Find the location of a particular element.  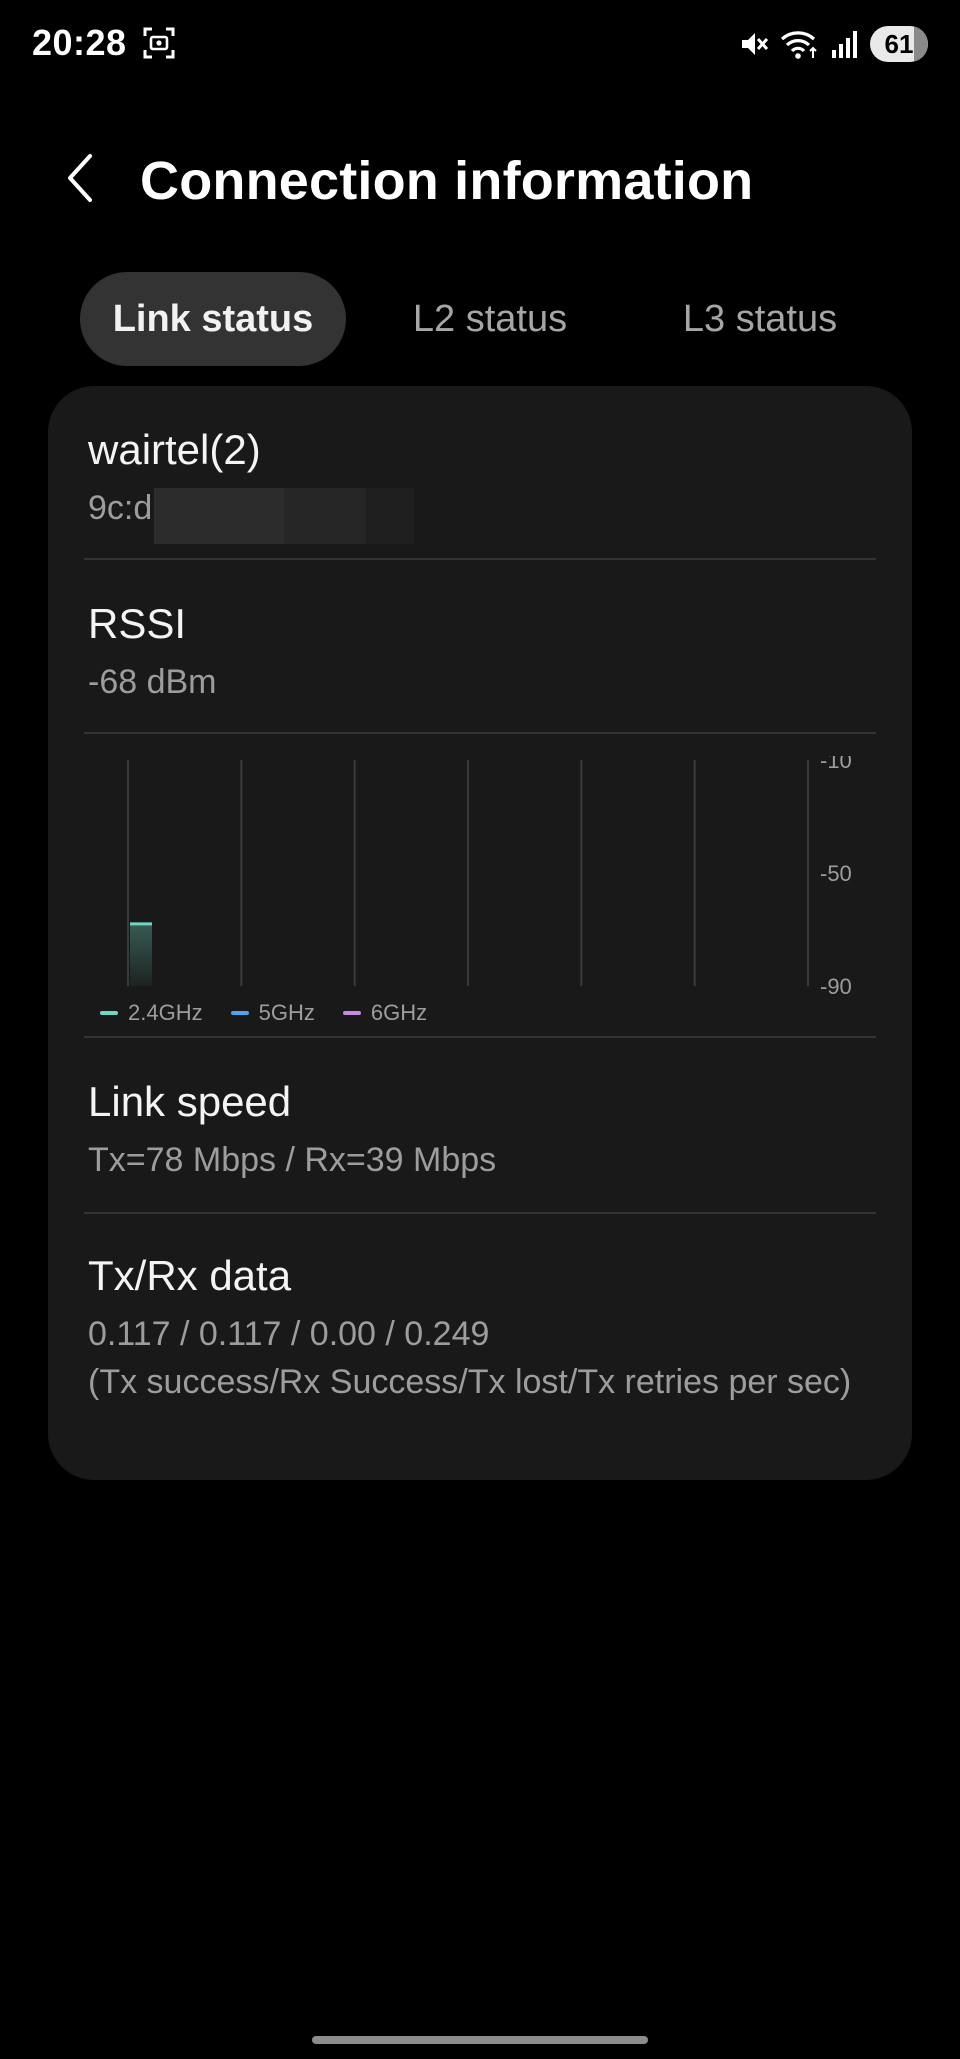

mute-icon is located at coordinates (755, 44).